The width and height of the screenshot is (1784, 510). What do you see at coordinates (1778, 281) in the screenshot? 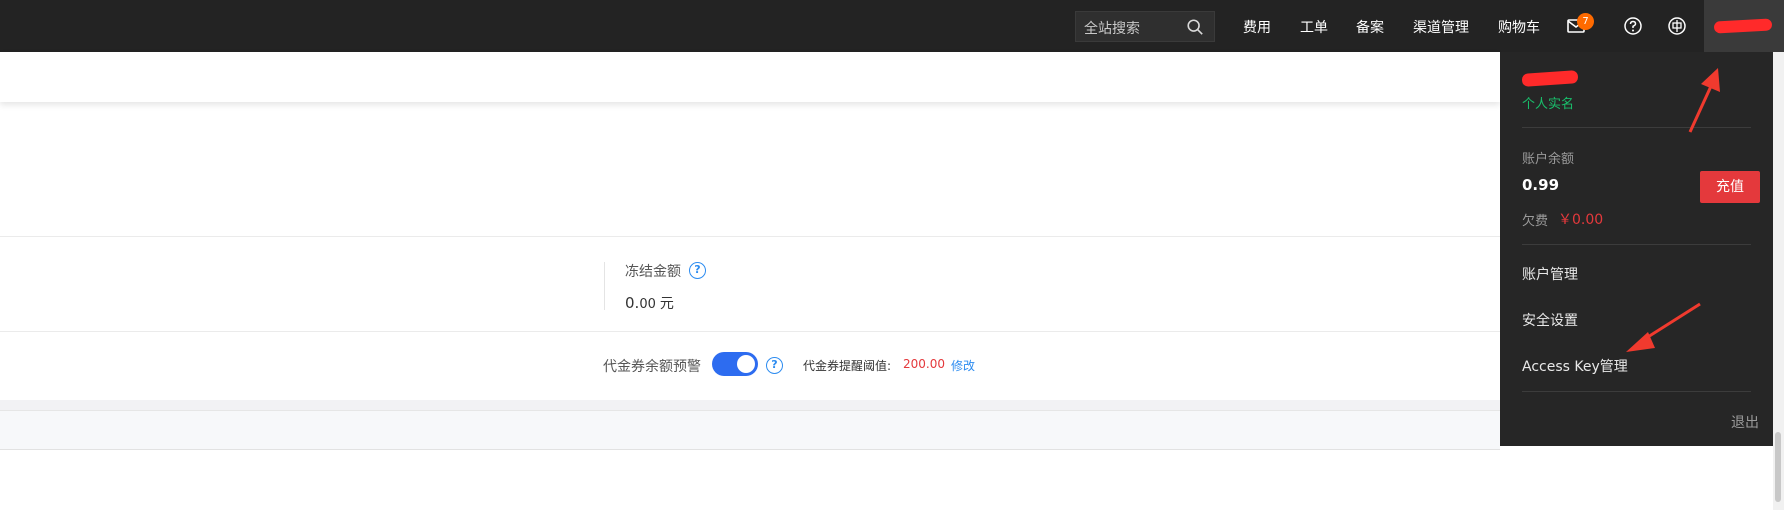
I see `page-scrollbar` at bounding box center [1778, 281].